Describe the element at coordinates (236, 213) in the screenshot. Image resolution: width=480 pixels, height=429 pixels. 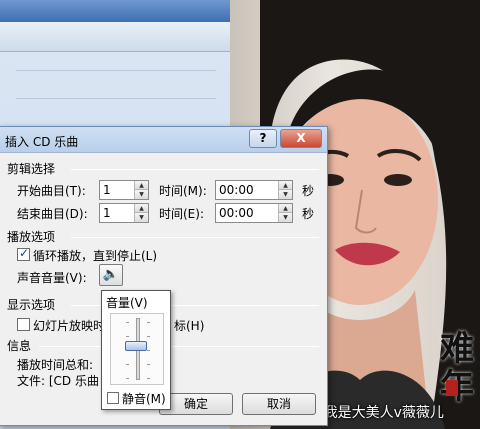
I see `end-time-value: 00:00` at that location.